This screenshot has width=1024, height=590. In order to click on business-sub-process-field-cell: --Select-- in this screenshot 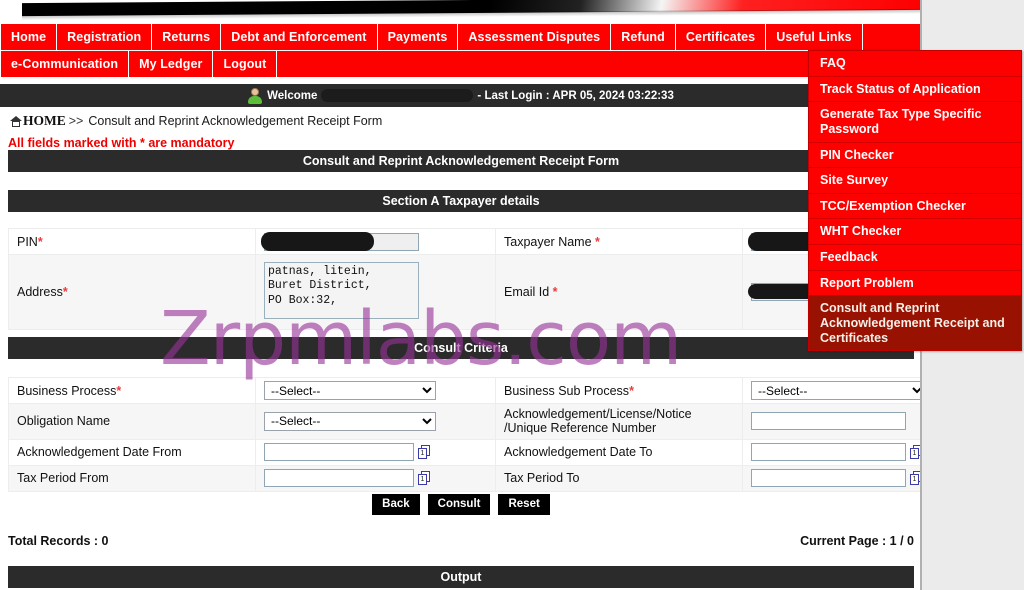, I will do `click(831, 390)`.